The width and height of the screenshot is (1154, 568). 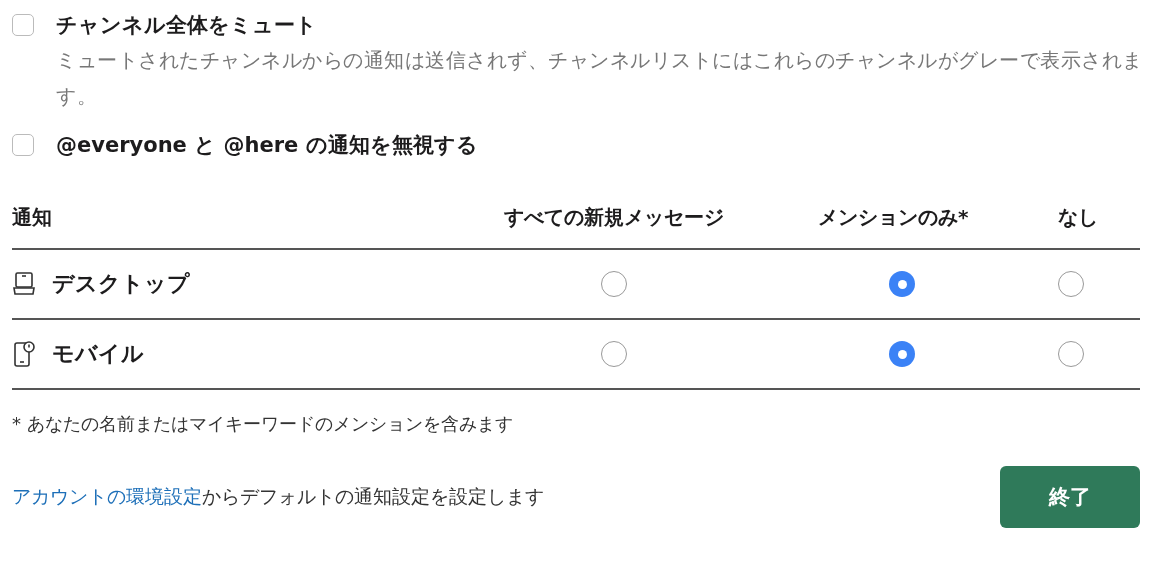 What do you see at coordinates (1070, 497) in the screenshot?
I see `done-button: 終了` at bounding box center [1070, 497].